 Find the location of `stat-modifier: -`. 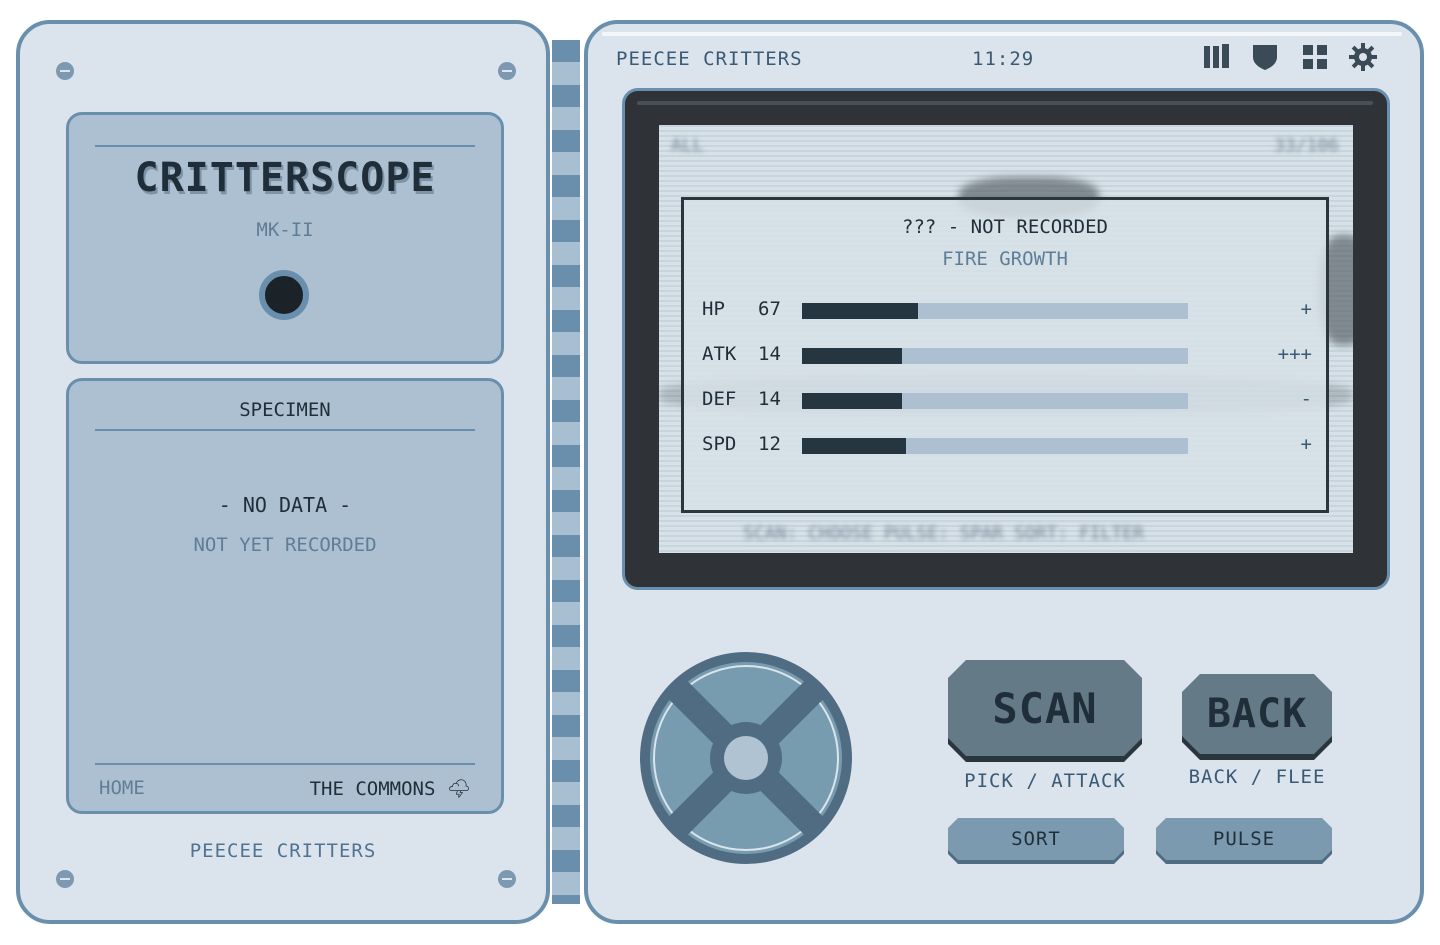

stat-modifier: - is located at coordinates (1306, 399).